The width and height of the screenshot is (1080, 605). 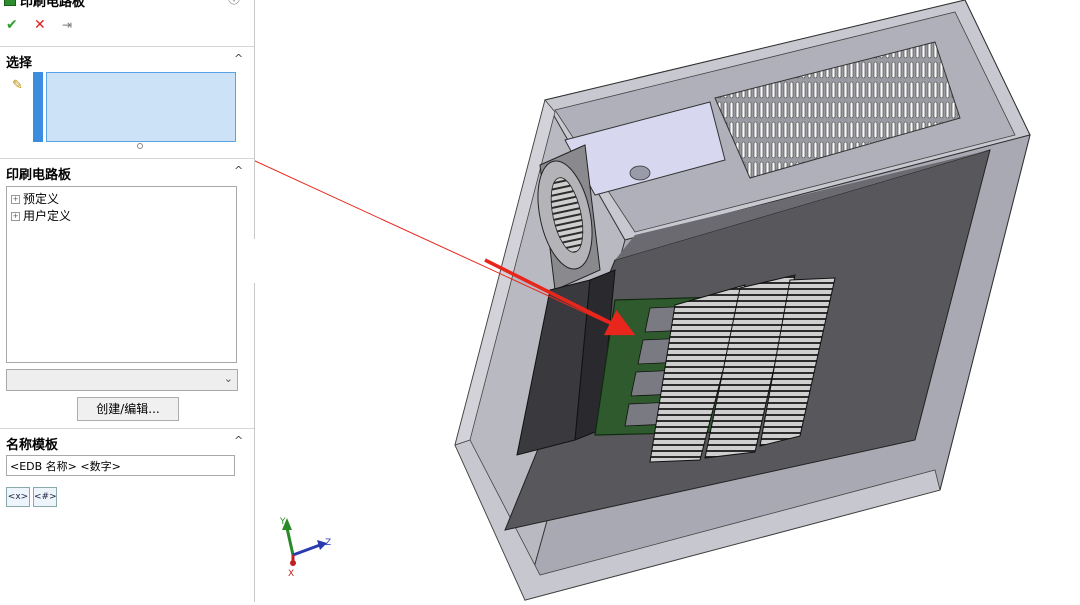 I want to click on help-circle-icon: ⓘ, so click(x=234, y=3).